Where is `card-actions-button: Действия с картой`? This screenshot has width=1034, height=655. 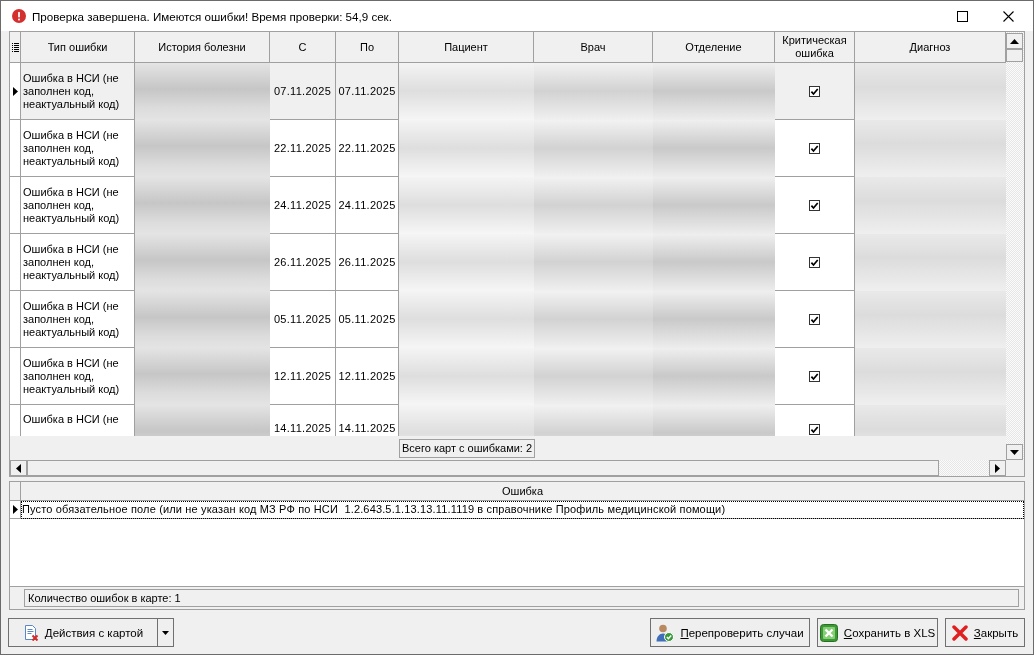 card-actions-button: Действия с картой is located at coordinates (83, 632).